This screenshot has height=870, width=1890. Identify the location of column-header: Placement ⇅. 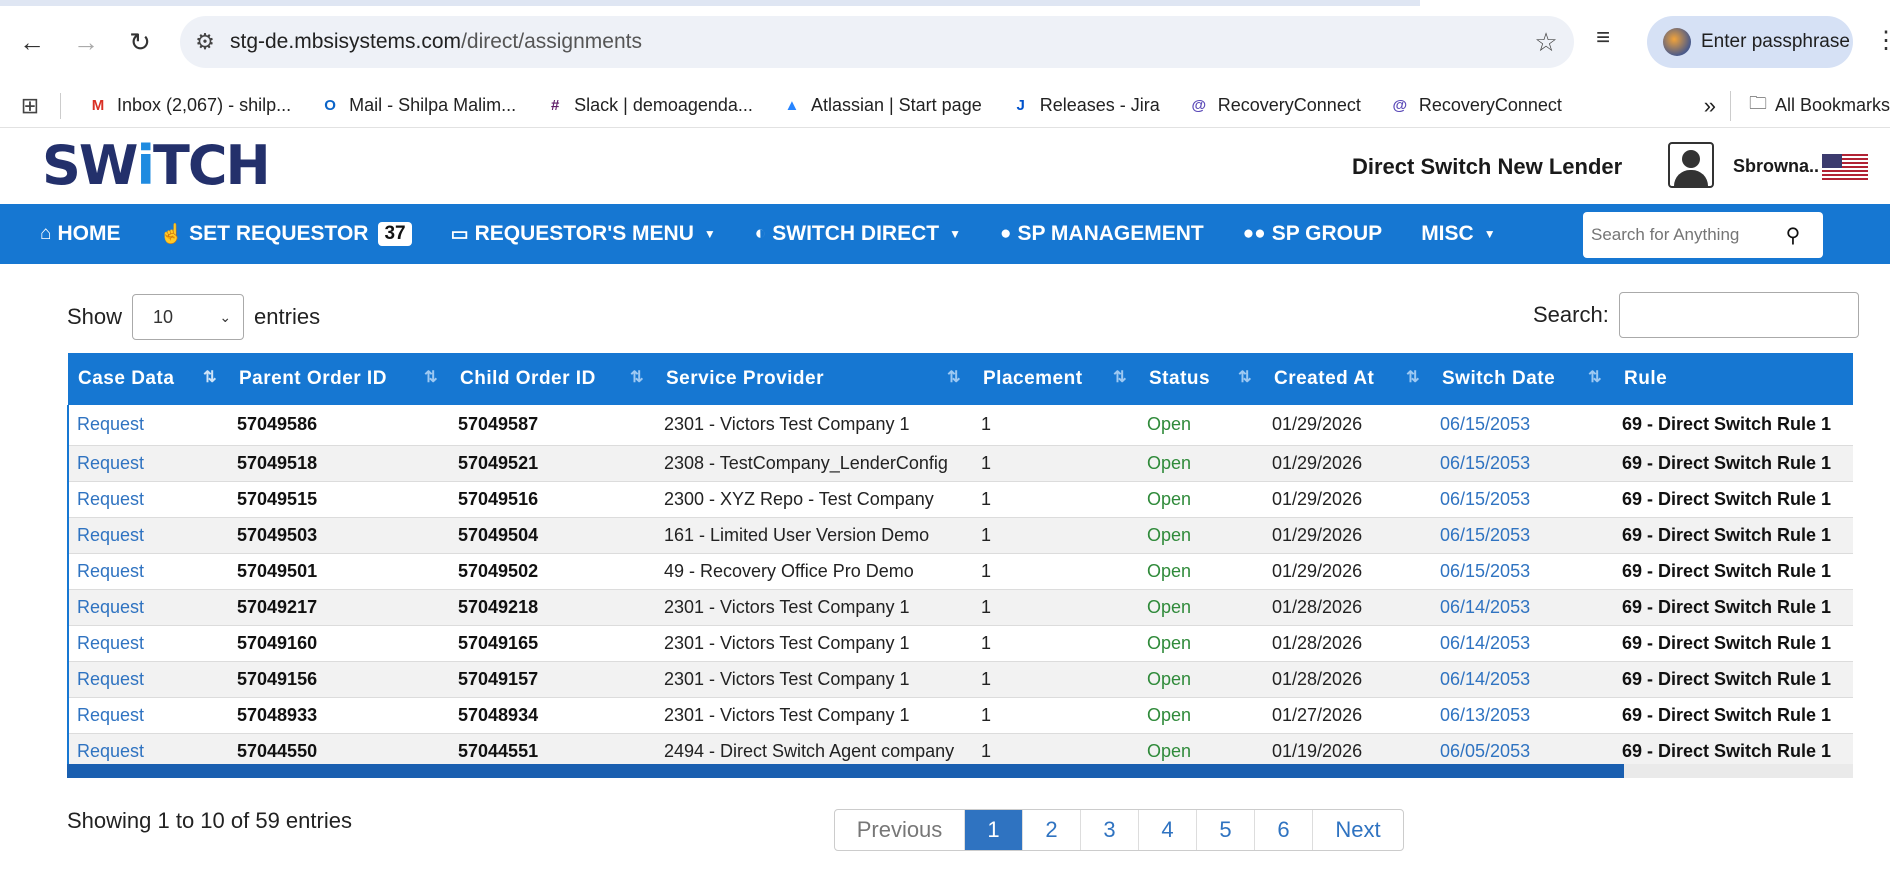
(1056, 379).